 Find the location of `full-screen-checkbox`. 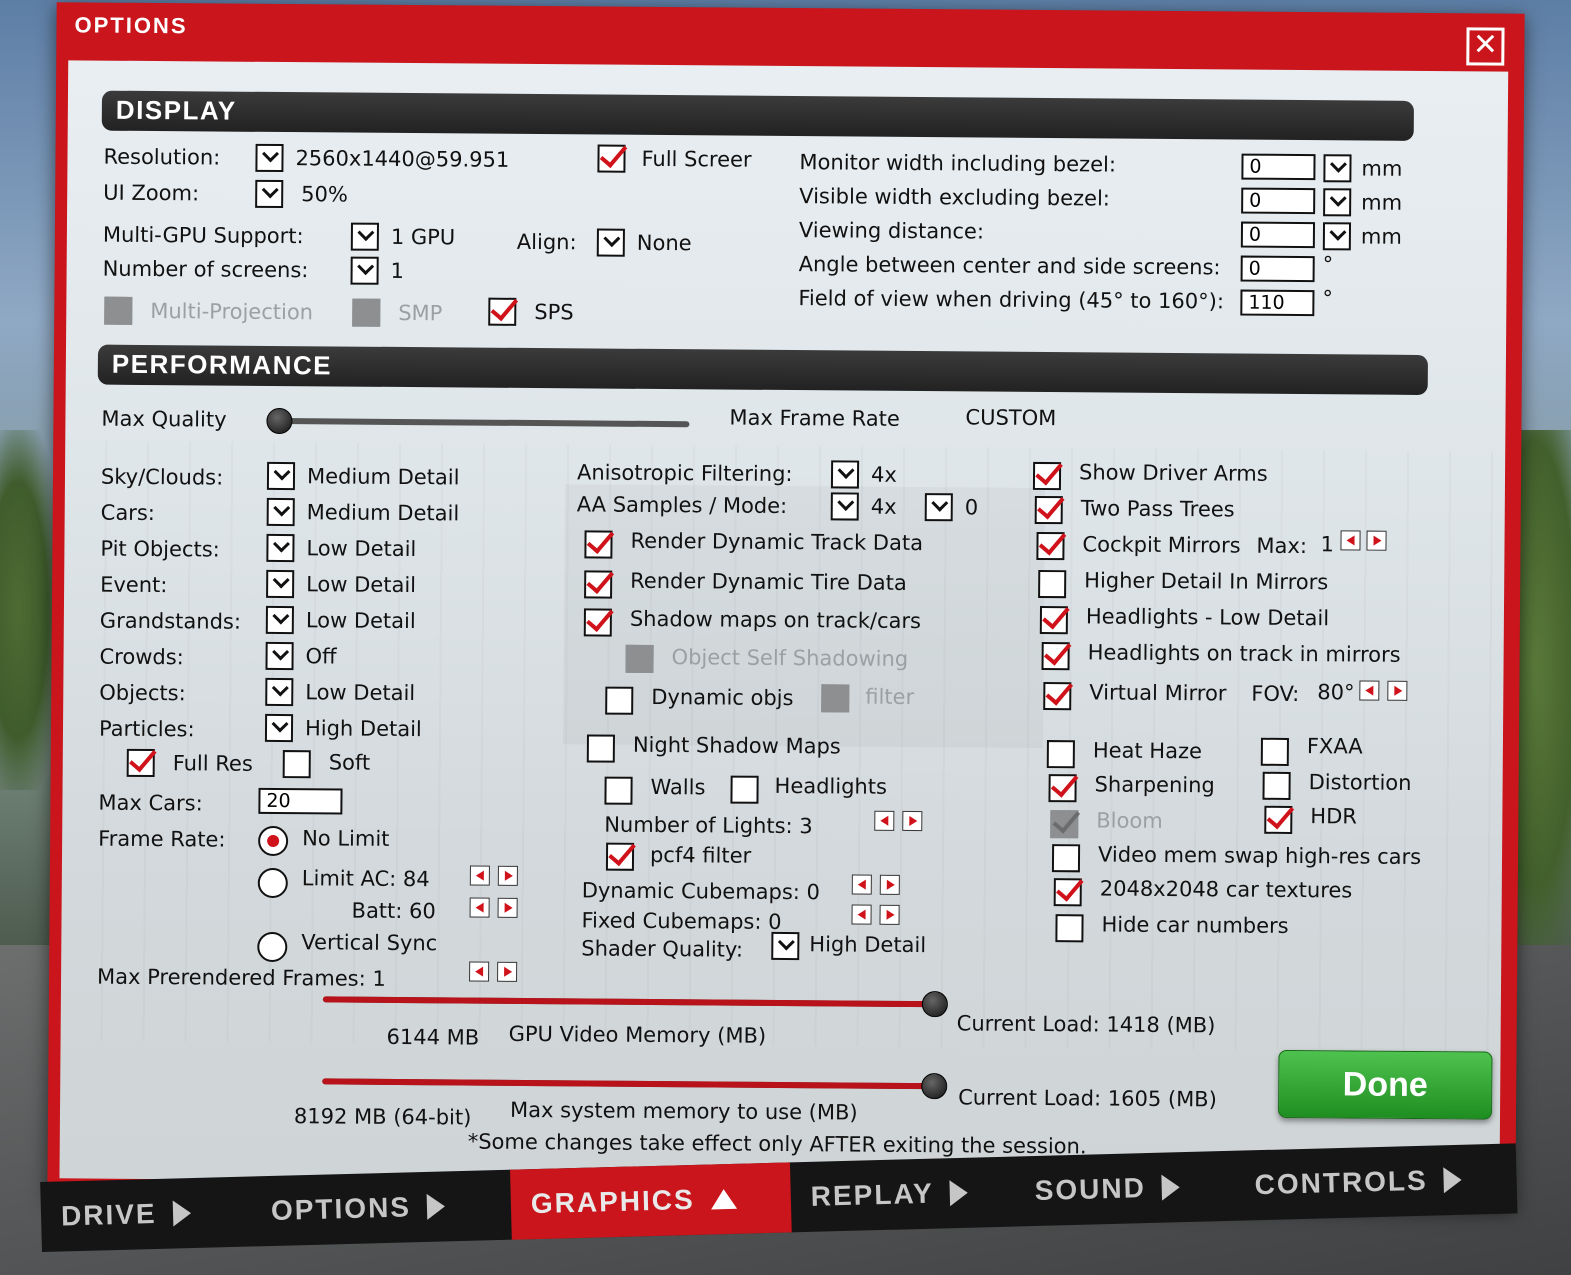

full-screen-checkbox is located at coordinates (611, 158).